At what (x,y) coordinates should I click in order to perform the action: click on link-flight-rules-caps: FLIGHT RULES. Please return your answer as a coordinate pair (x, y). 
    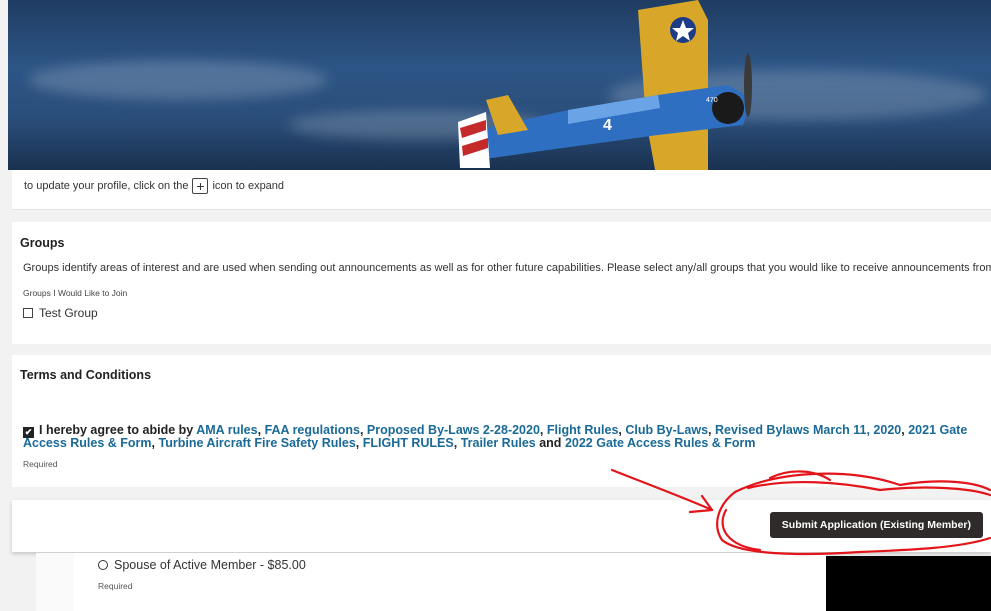
    Looking at the image, I should click on (408, 443).